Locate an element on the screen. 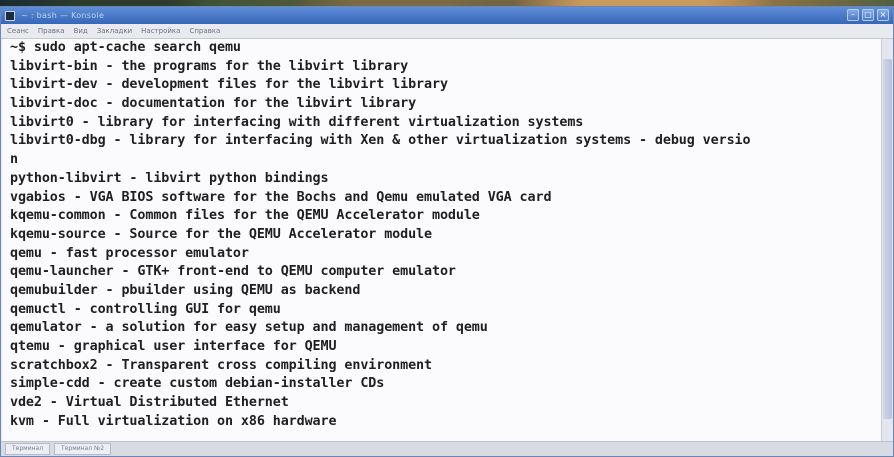  window-title: ~ : bash — Konsole is located at coordinates (63, 15).